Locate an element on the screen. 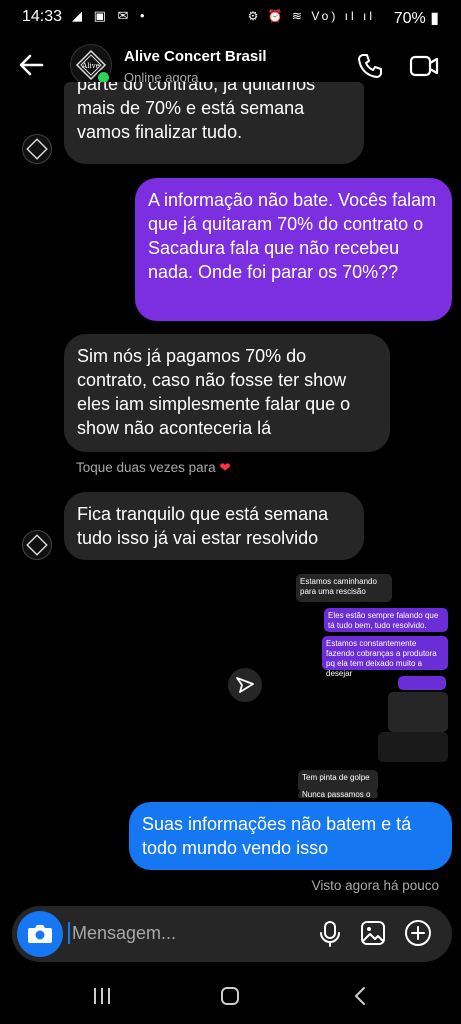  status-time: 14:33 is located at coordinates (42, 16).